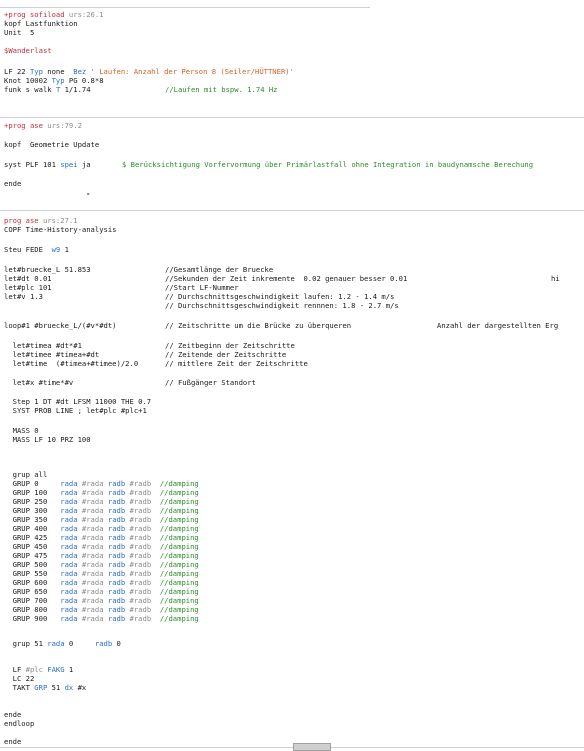 The image size is (584, 751). What do you see at coordinates (19, 678) in the screenshot?
I see `code-line: LC 22` at bounding box center [19, 678].